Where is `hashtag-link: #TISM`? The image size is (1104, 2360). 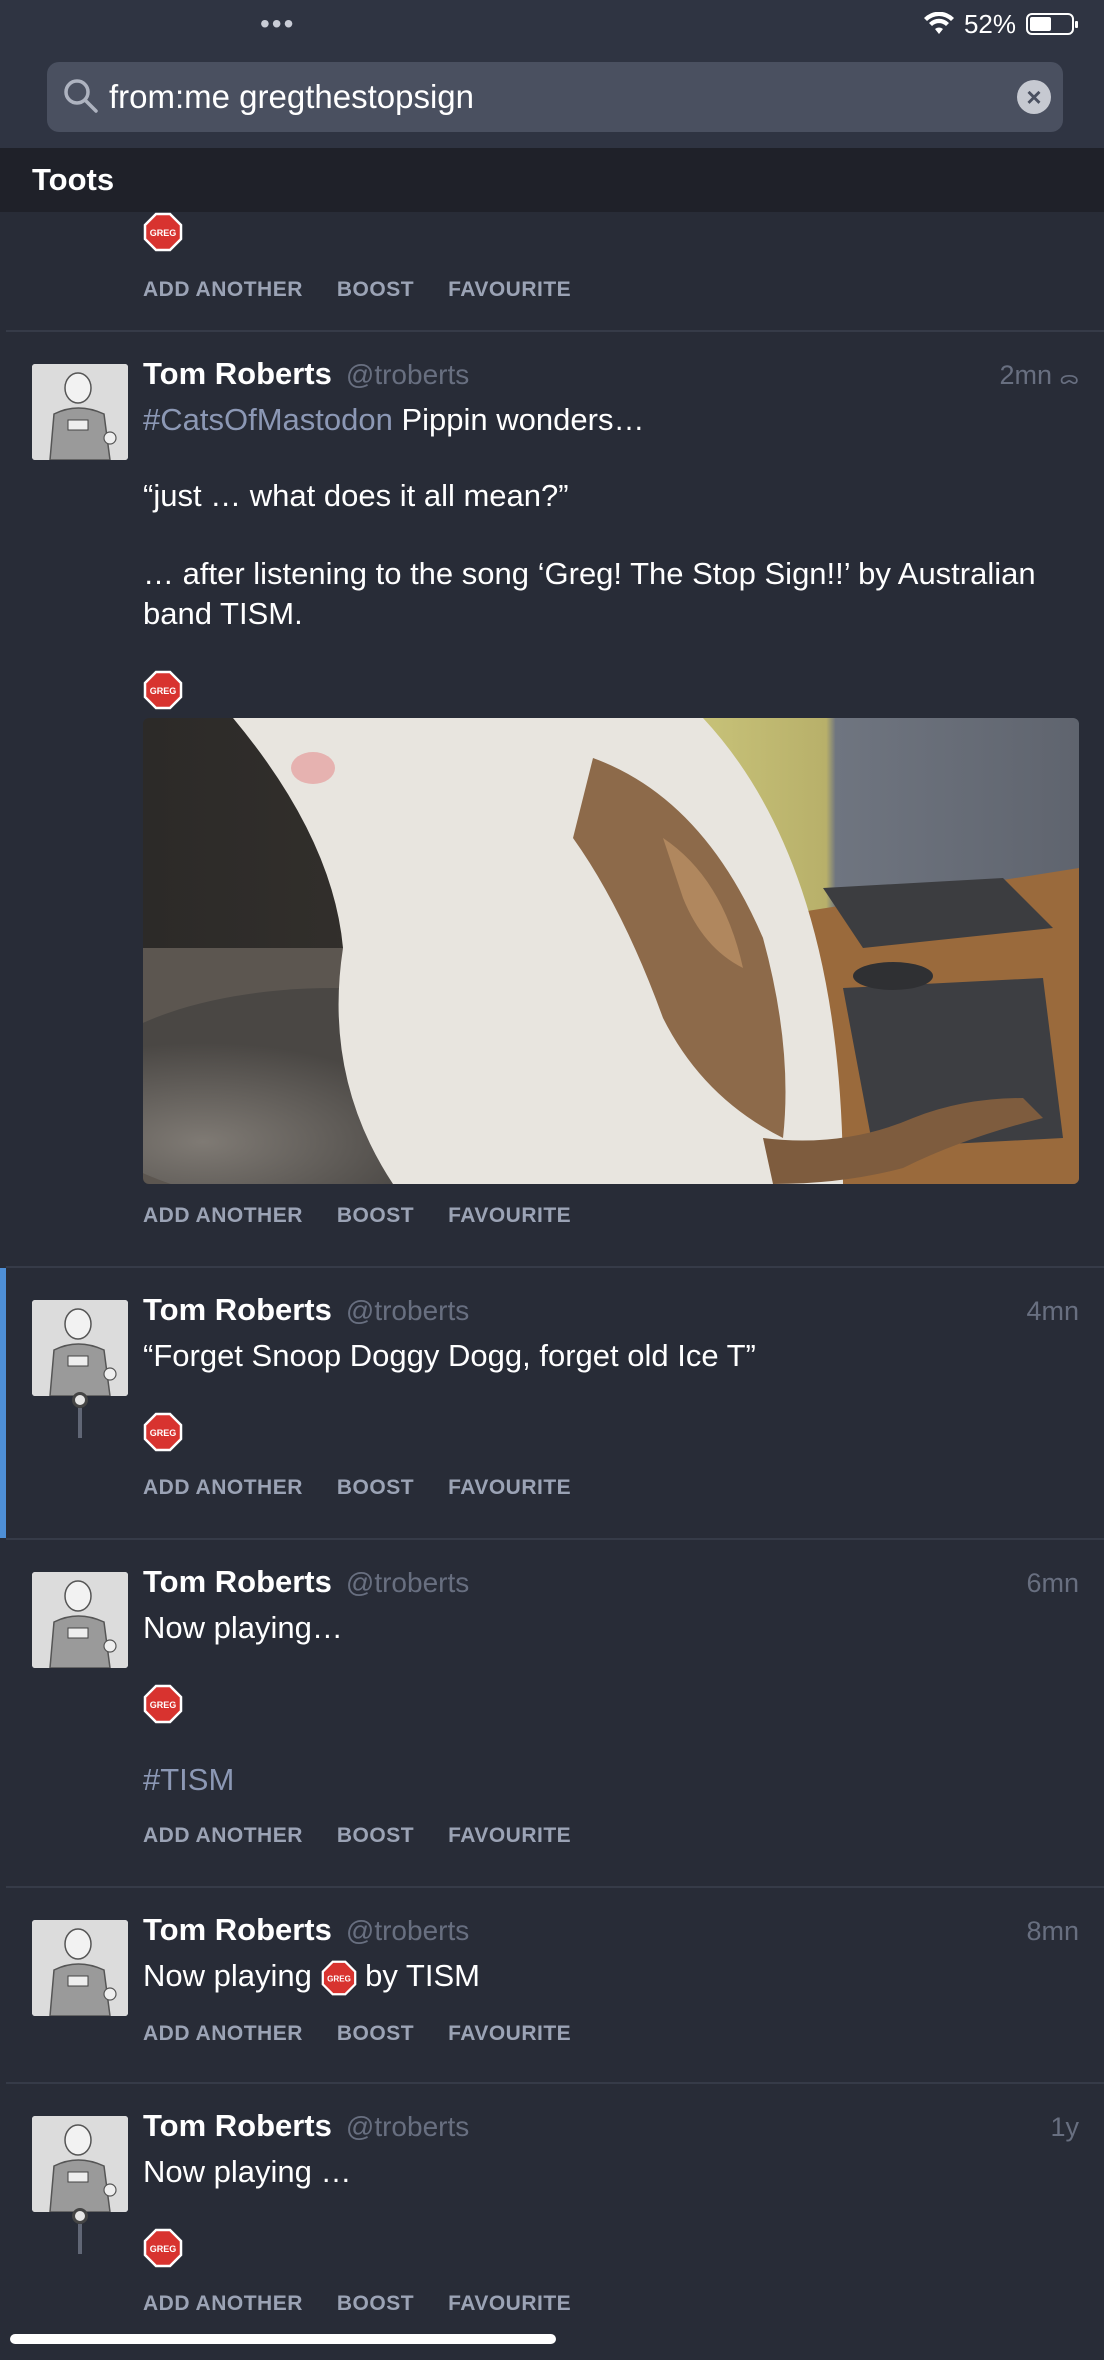
hashtag-link: #TISM is located at coordinates (188, 1779).